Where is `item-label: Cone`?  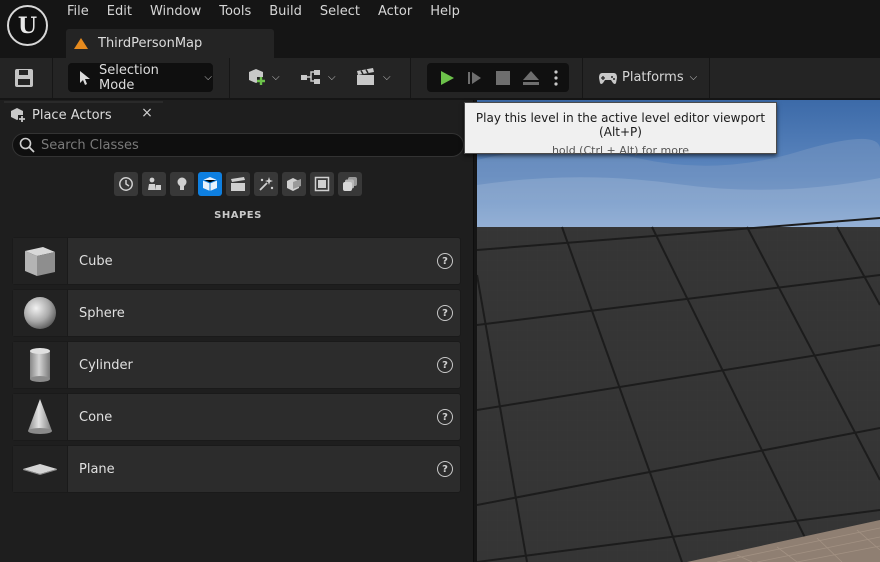 item-label: Cone is located at coordinates (96, 417).